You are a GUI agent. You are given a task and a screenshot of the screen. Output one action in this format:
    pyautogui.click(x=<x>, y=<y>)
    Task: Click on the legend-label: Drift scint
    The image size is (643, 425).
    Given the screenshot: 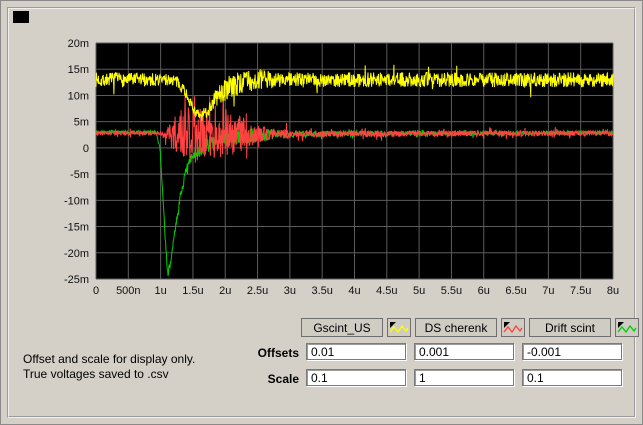 What is the action you would take?
    pyautogui.click(x=570, y=327)
    